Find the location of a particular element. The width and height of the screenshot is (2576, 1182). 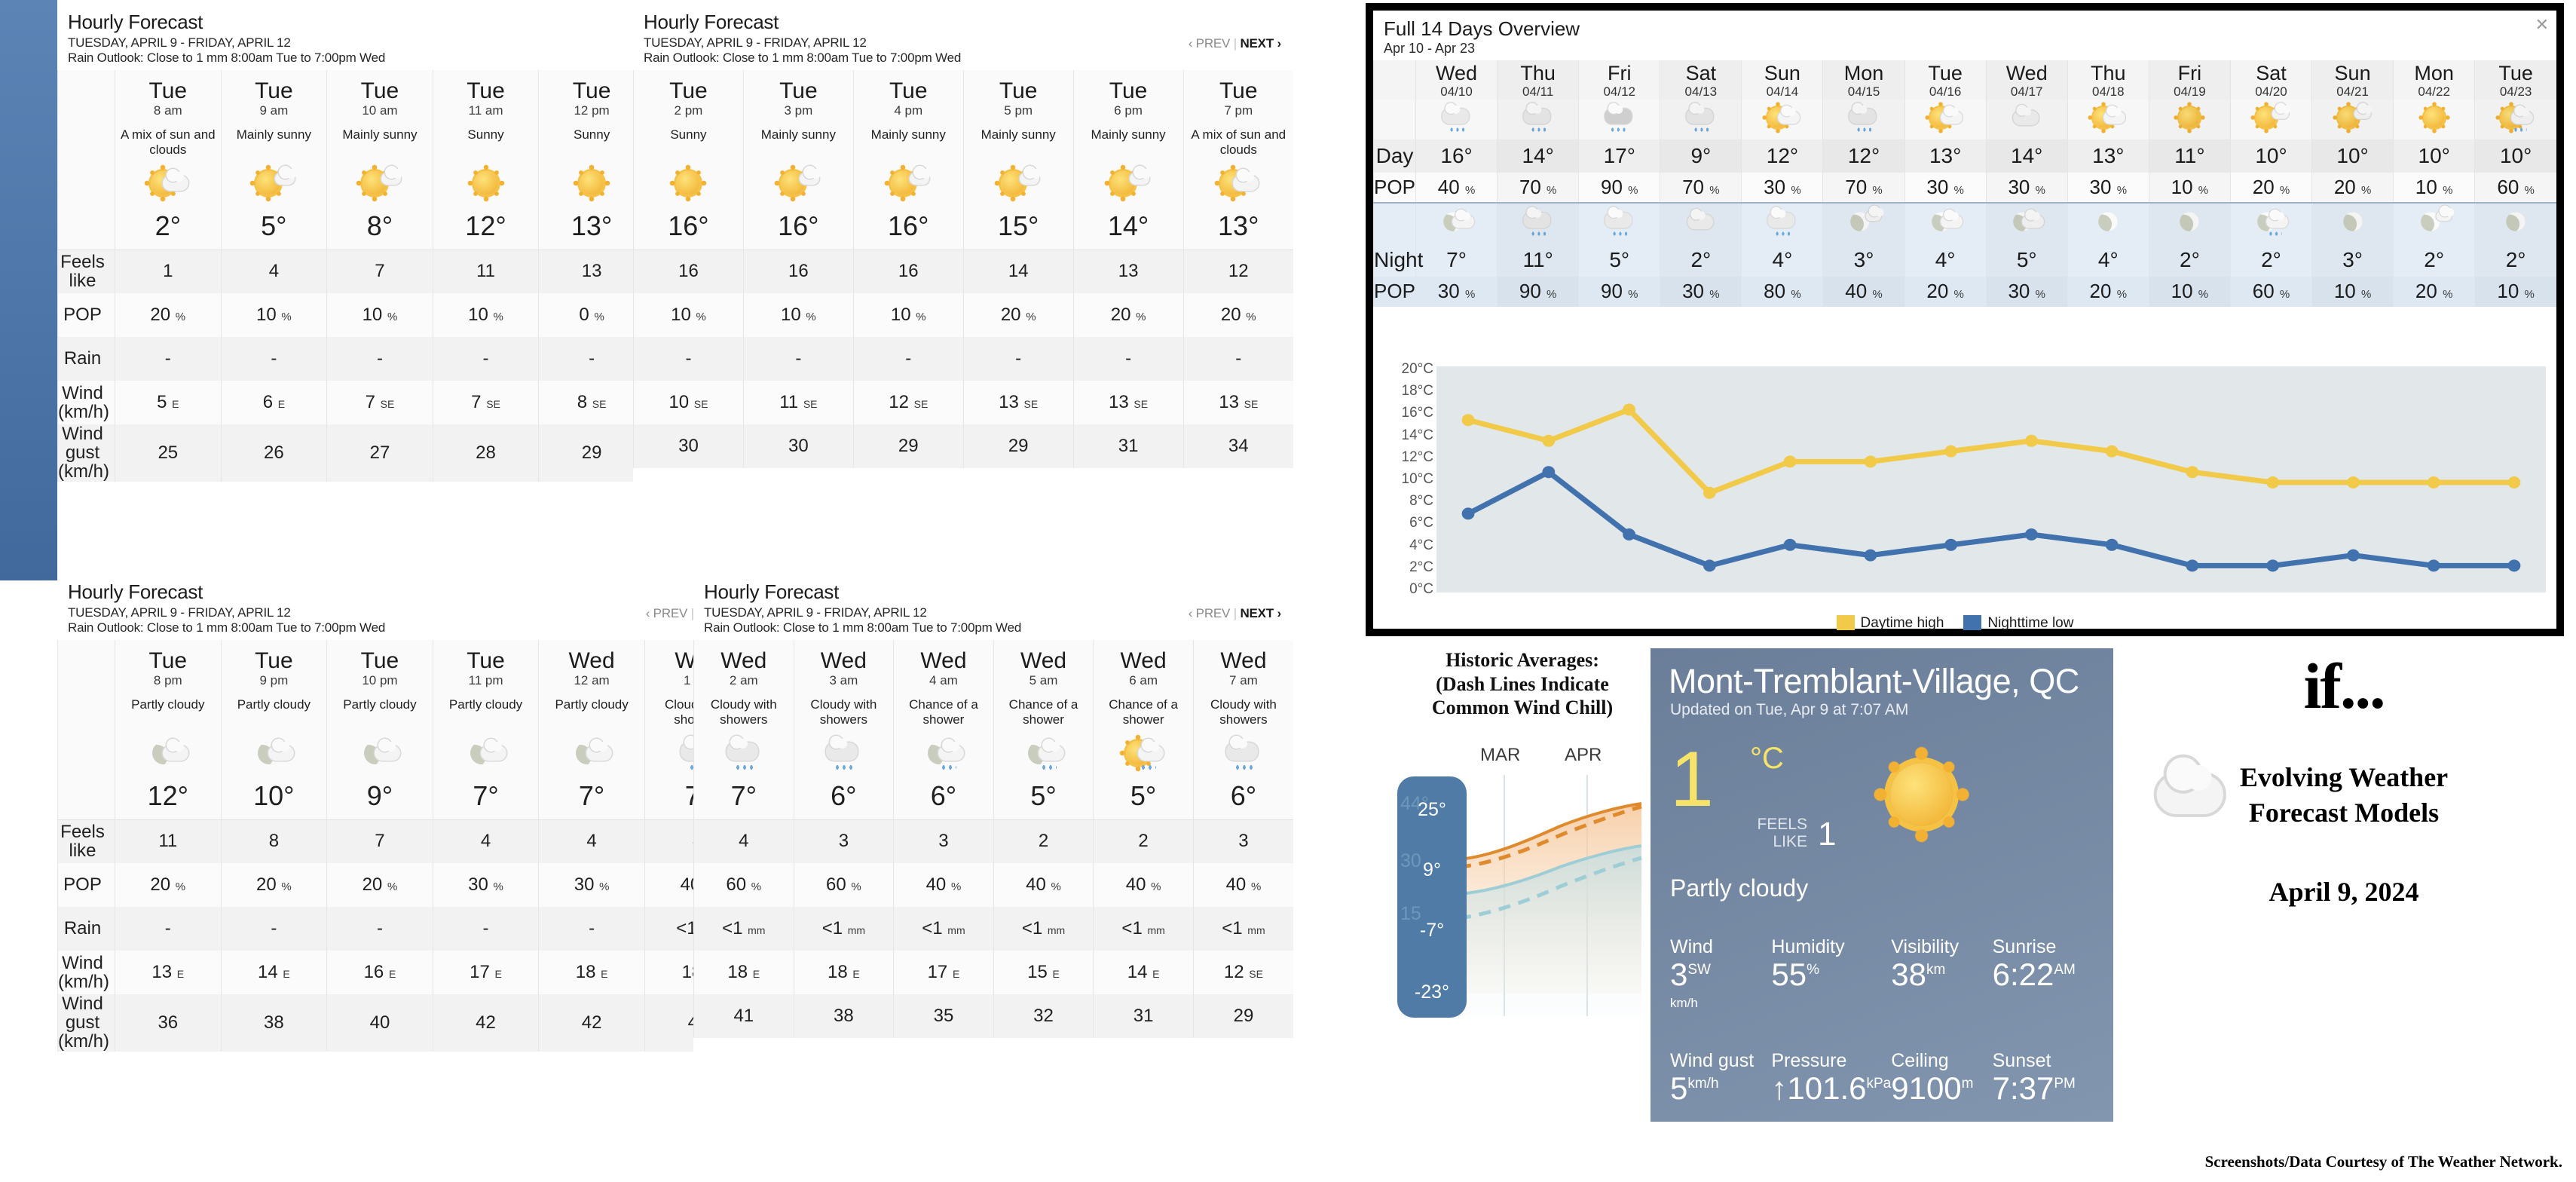

condition-cell: A mix of sun and clouds is located at coordinates (1237, 140).